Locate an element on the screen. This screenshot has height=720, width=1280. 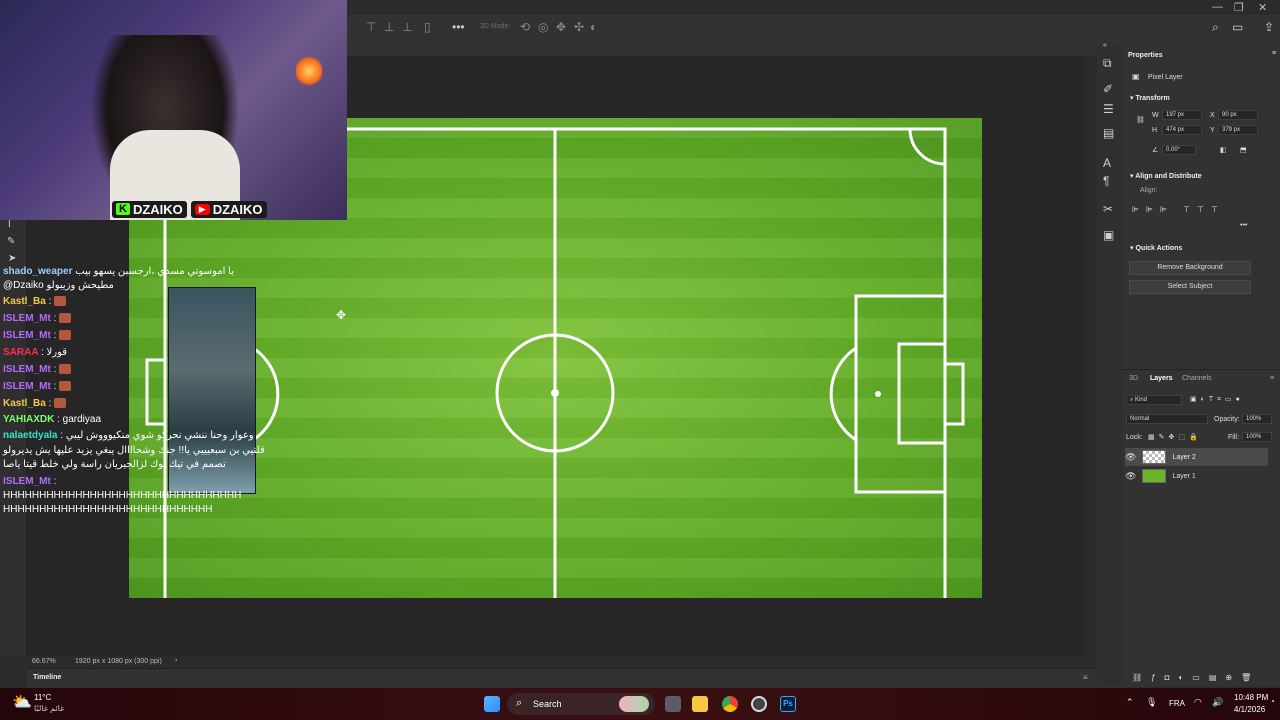
opacity-field: 100% is located at coordinates (1257, 419).